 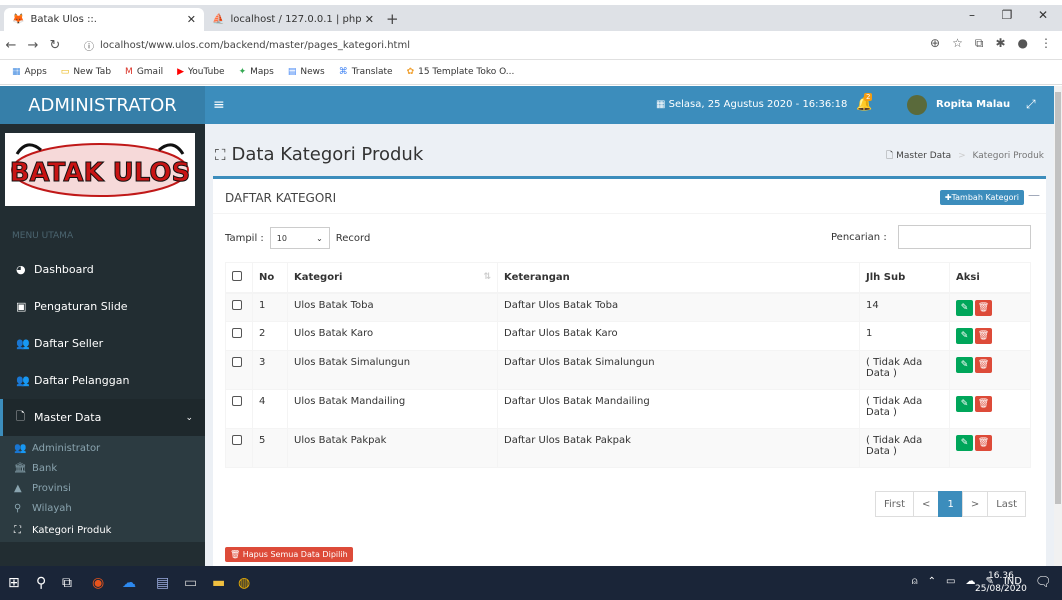 I want to click on chevron-up-icon: ⌃, so click(x=932, y=581).